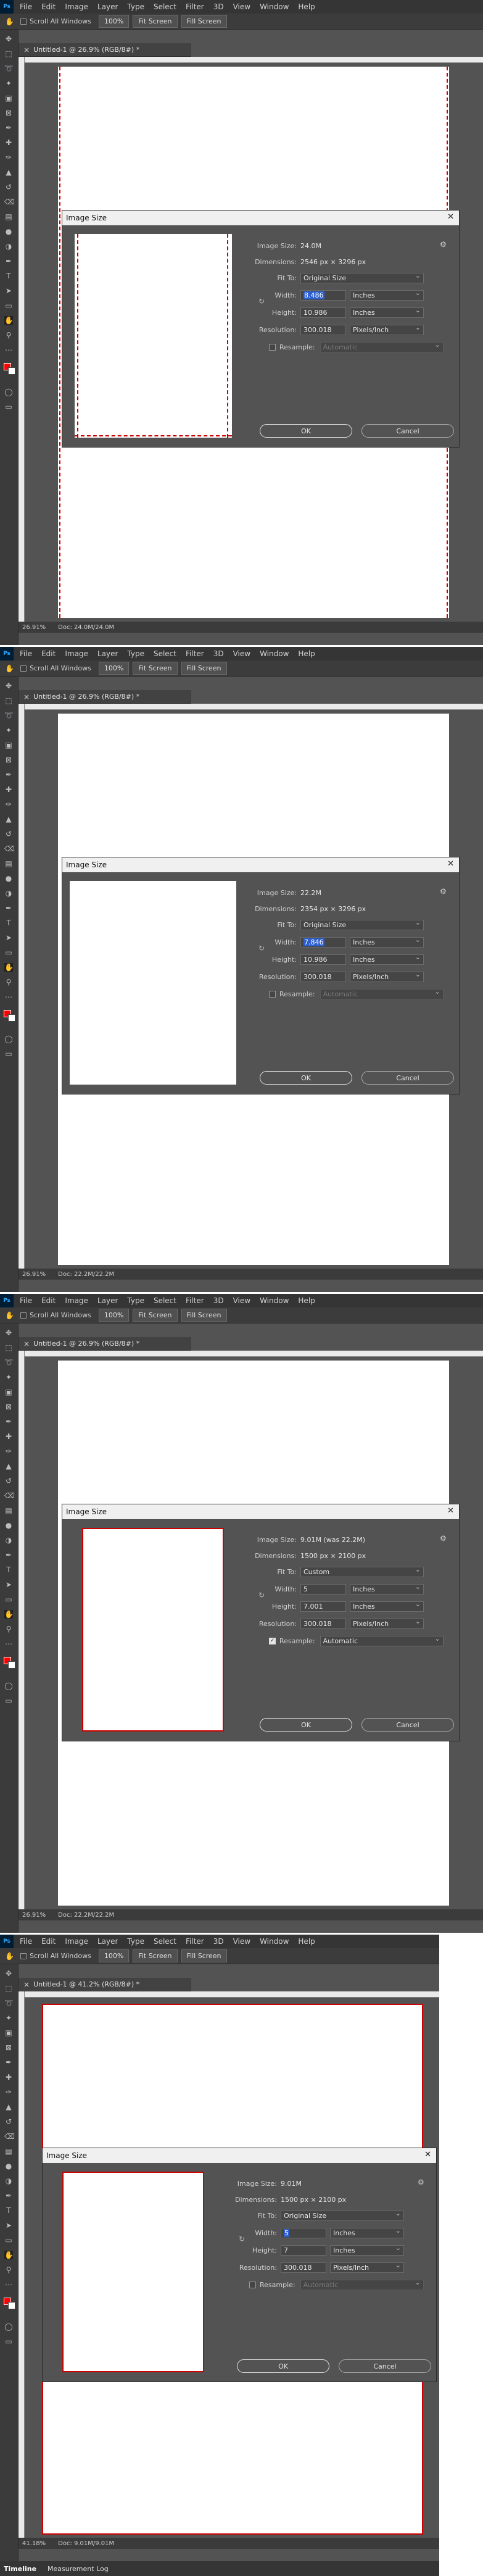  What do you see at coordinates (34, 2543) in the screenshot?
I see `zoom-level: 41.18%` at bounding box center [34, 2543].